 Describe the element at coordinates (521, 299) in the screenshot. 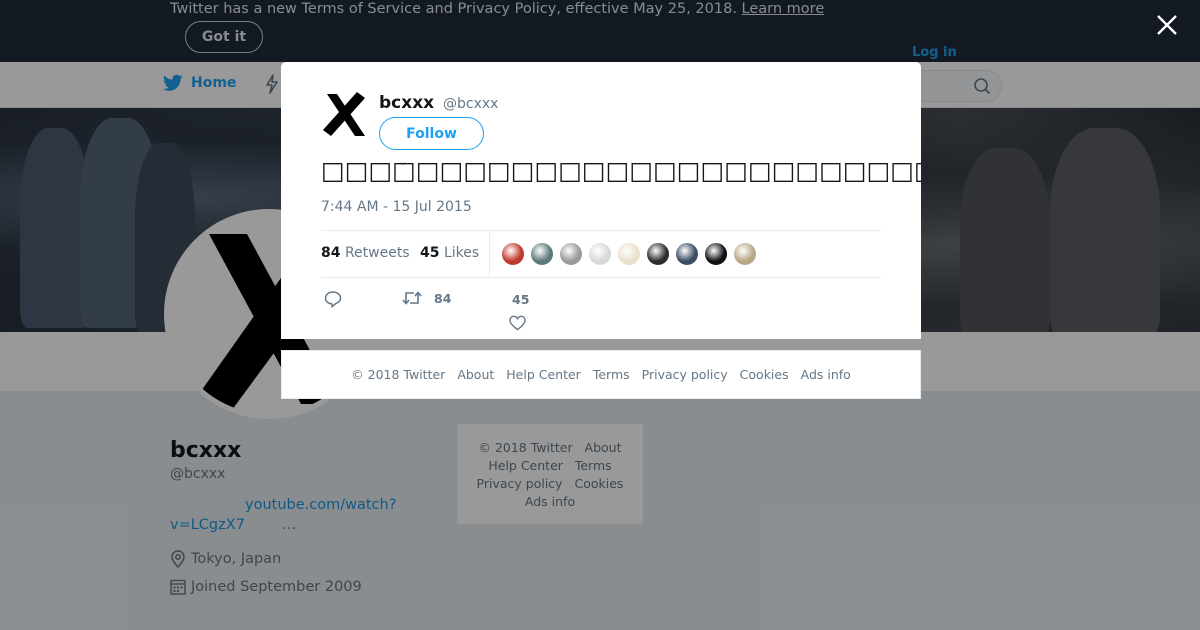

I see `like-action-count: 45` at that location.